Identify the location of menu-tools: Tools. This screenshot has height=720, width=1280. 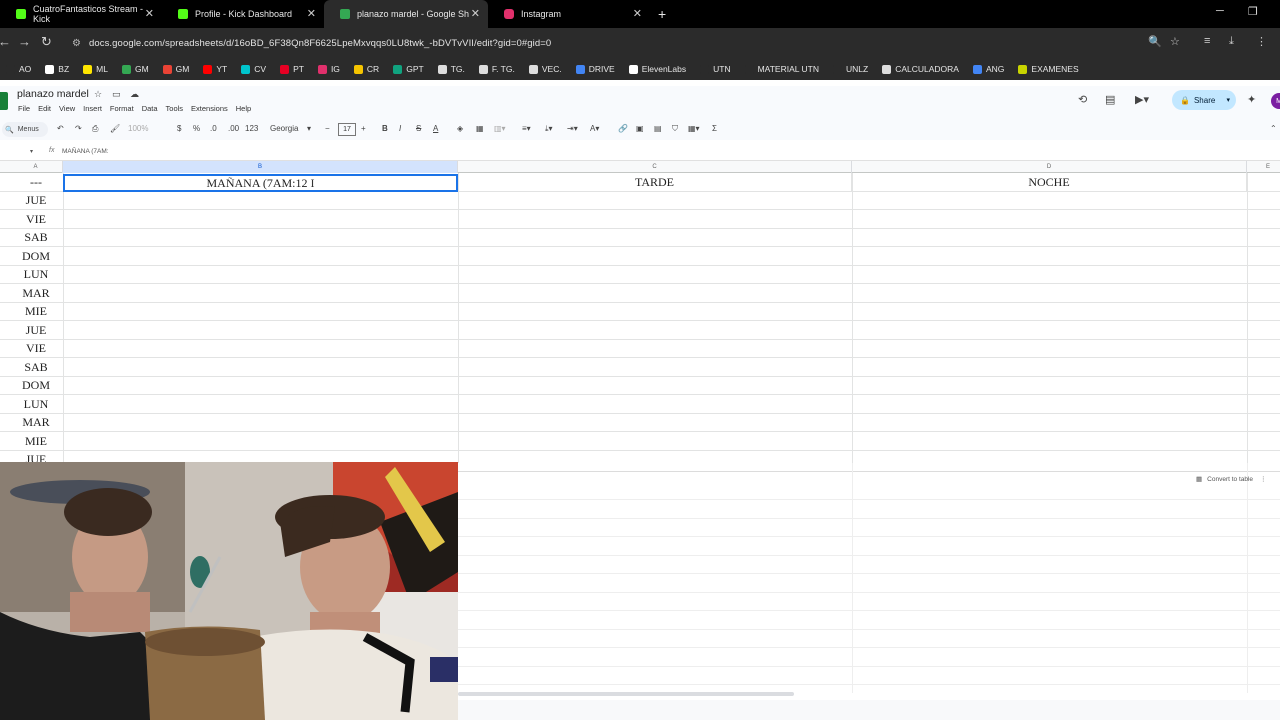
(175, 108).